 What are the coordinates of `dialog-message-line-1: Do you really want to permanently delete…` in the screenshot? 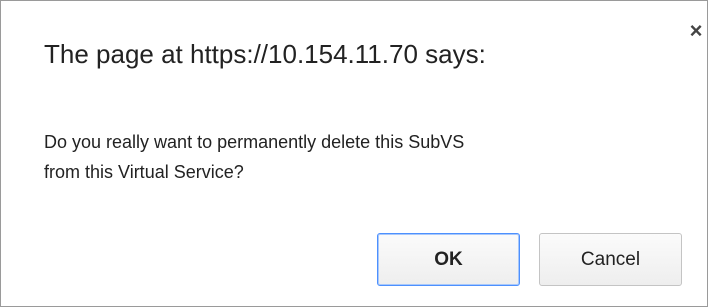 It's located at (254, 142).